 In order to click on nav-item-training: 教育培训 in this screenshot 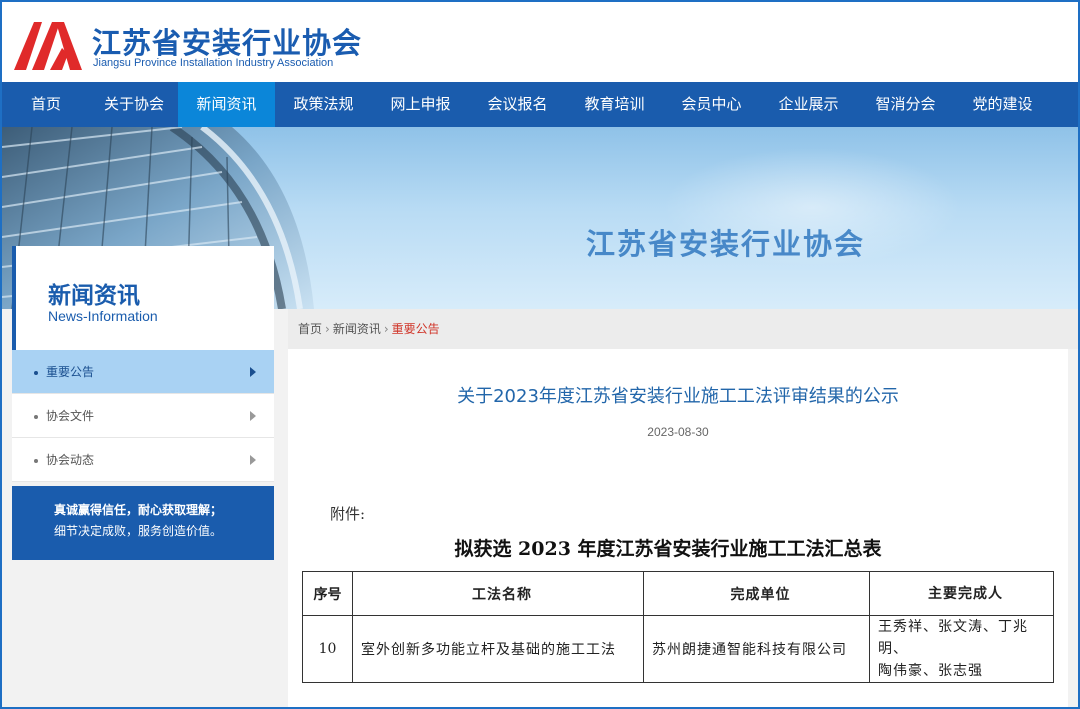, I will do `click(614, 104)`.